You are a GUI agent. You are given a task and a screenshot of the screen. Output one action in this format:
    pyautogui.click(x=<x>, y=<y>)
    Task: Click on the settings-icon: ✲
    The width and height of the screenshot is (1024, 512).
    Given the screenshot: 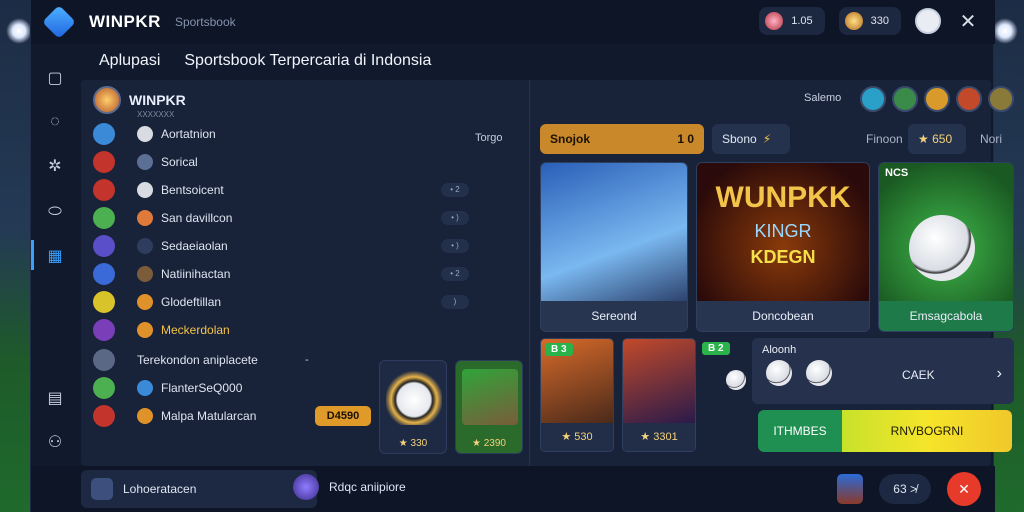 What is the action you would take?
    pyautogui.click(x=55, y=166)
    